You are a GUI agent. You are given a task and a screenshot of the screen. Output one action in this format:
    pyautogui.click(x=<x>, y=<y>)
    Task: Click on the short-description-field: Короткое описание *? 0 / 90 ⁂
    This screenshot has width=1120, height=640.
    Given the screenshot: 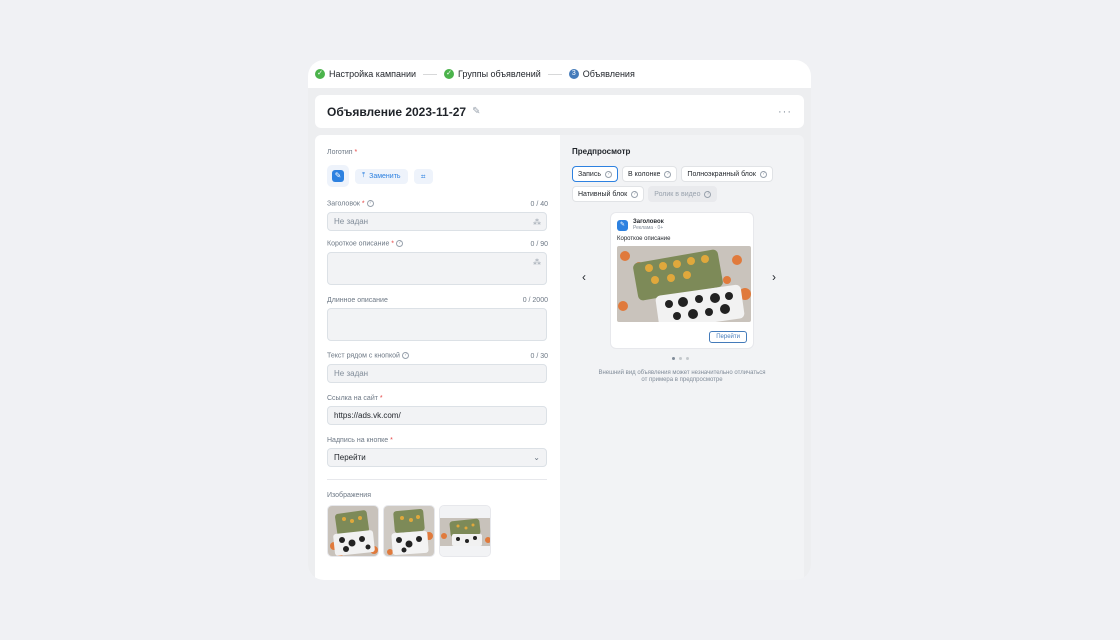 What is the action you would take?
    pyautogui.click(x=437, y=262)
    